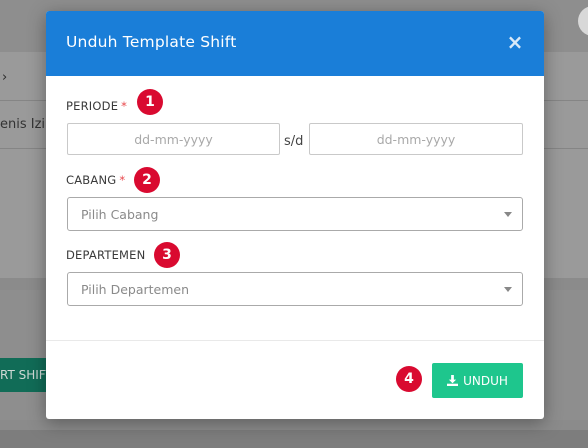 This screenshot has width=588, height=448. Describe the element at coordinates (294, 439) in the screenshot. I see `background-footer` at that location.